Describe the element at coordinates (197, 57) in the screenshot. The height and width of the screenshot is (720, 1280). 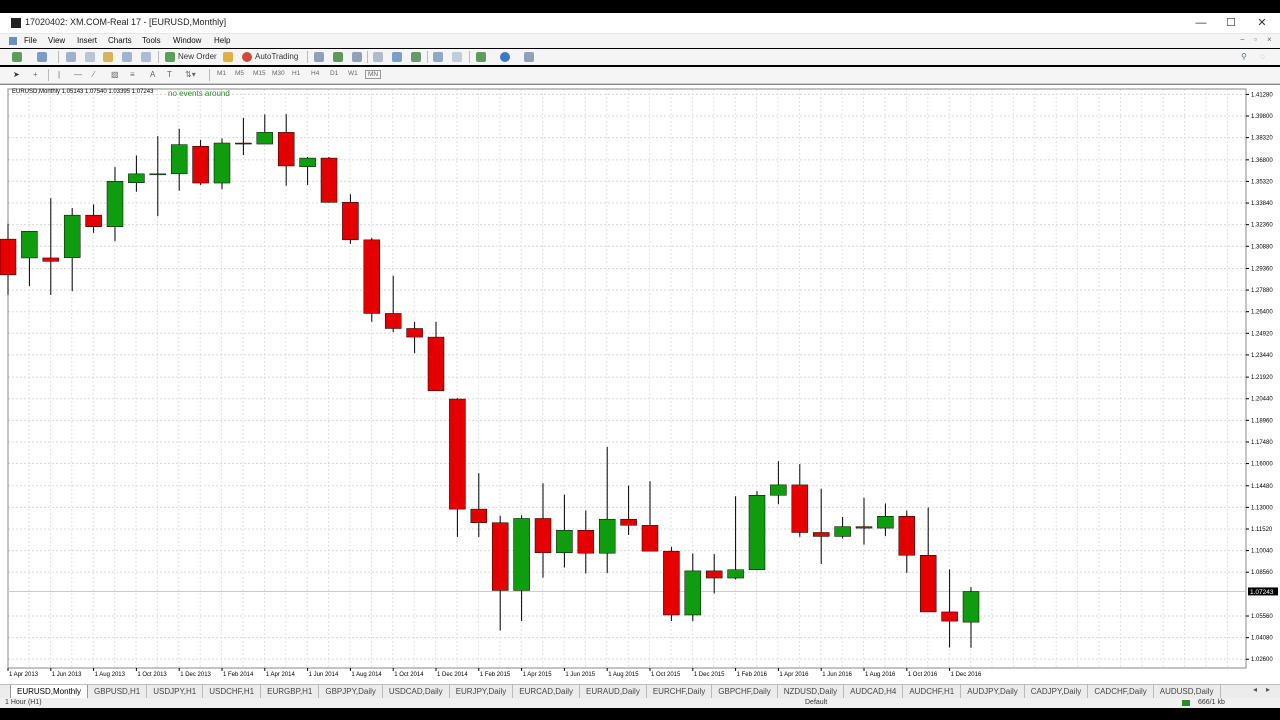
I see `new-order-button: New Order` at that location.